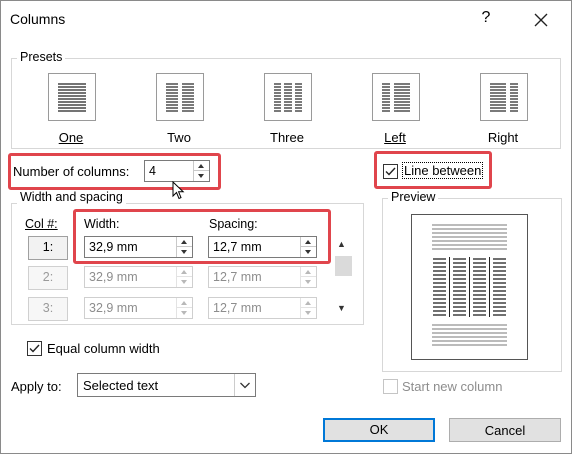 Image resolution: width=572 pixels, height=454 pixels. I want to click on preview-label: Preview, so click(413, 197).